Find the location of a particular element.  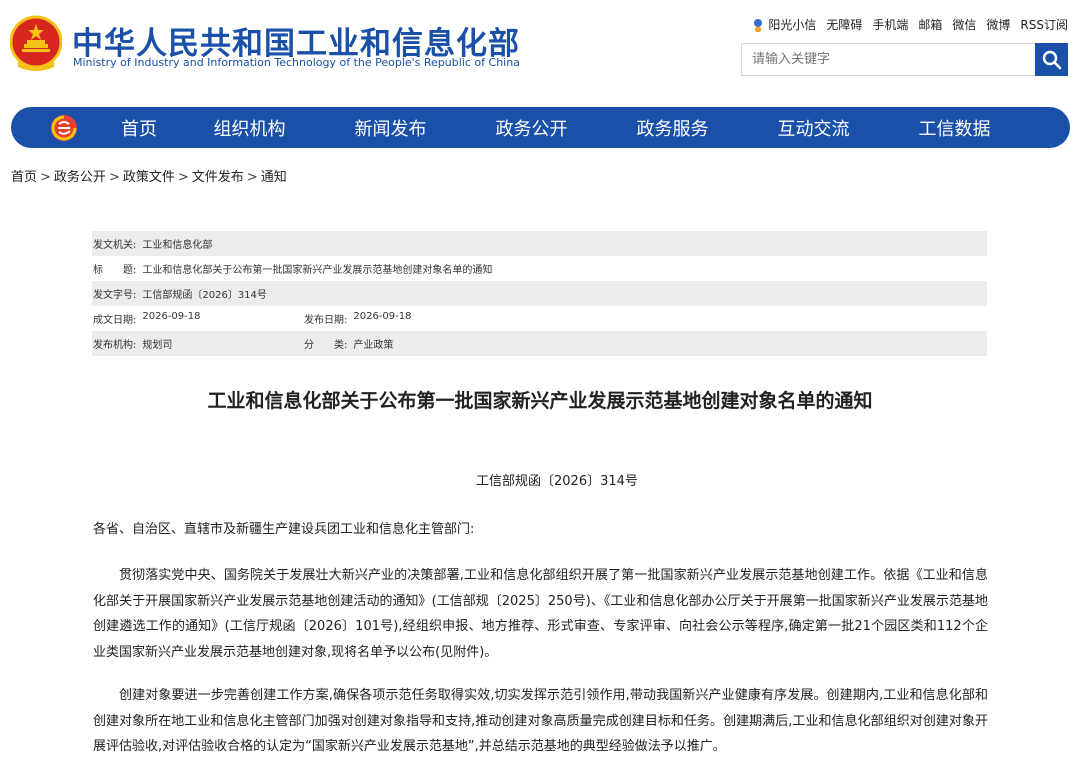

meta-value-created: 2026-09-18 is located at coordinates (171, 316).